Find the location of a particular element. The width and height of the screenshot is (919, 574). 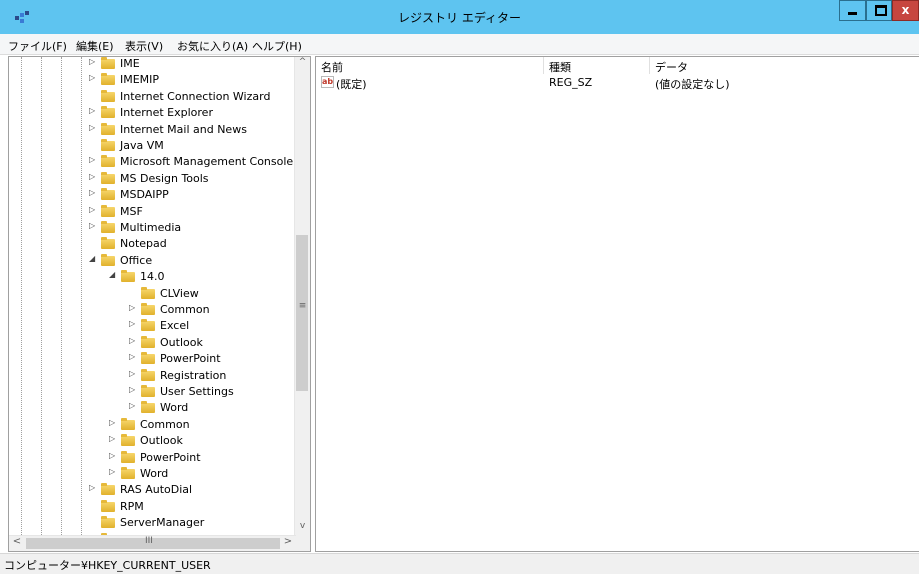

tree-item-label: RPM is located at coordinates (132, 506).